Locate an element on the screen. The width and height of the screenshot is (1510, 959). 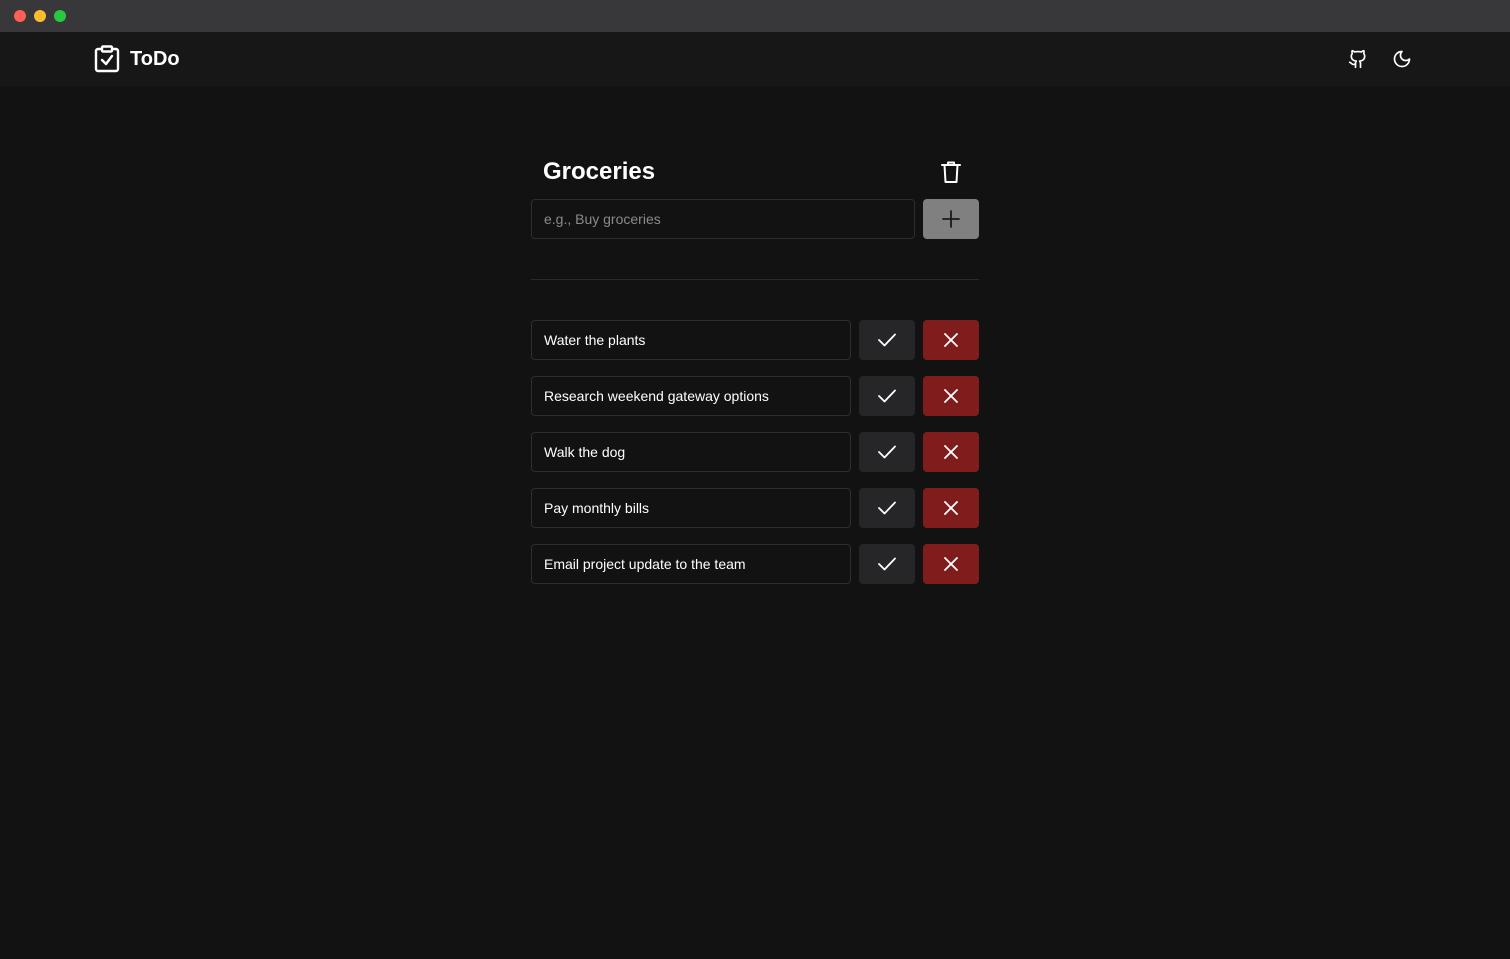
window-maximize-button is located at coordinates (60, 16).